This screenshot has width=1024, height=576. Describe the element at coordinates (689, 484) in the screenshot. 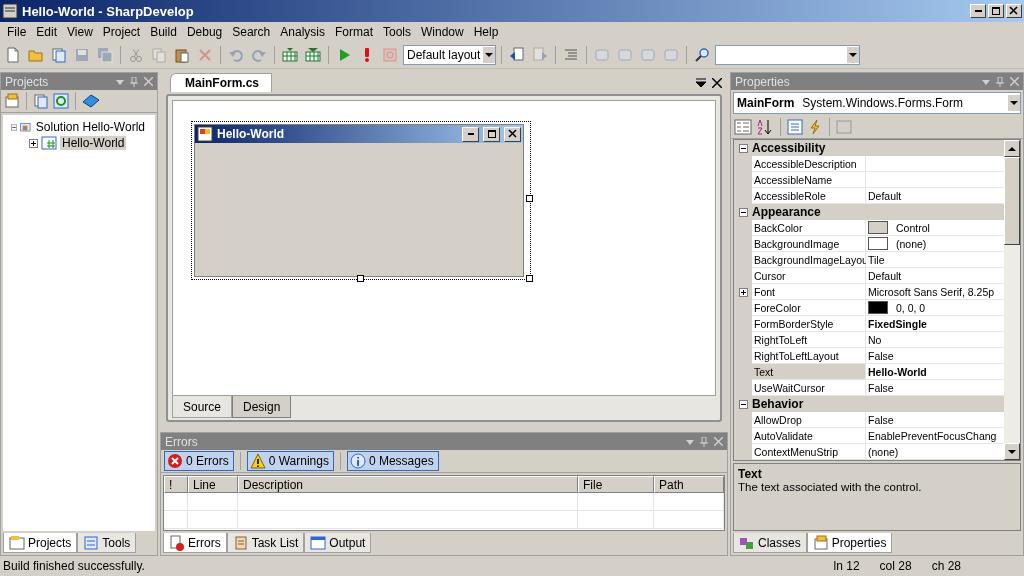

I see `column-header: Path` at that location.